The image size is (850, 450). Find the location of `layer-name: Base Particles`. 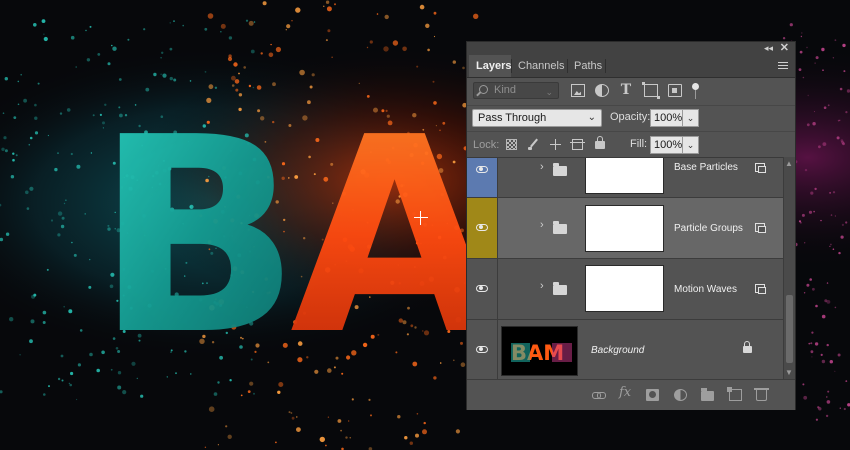

layer-name: Base Particles is located at coordinates (706, 167).